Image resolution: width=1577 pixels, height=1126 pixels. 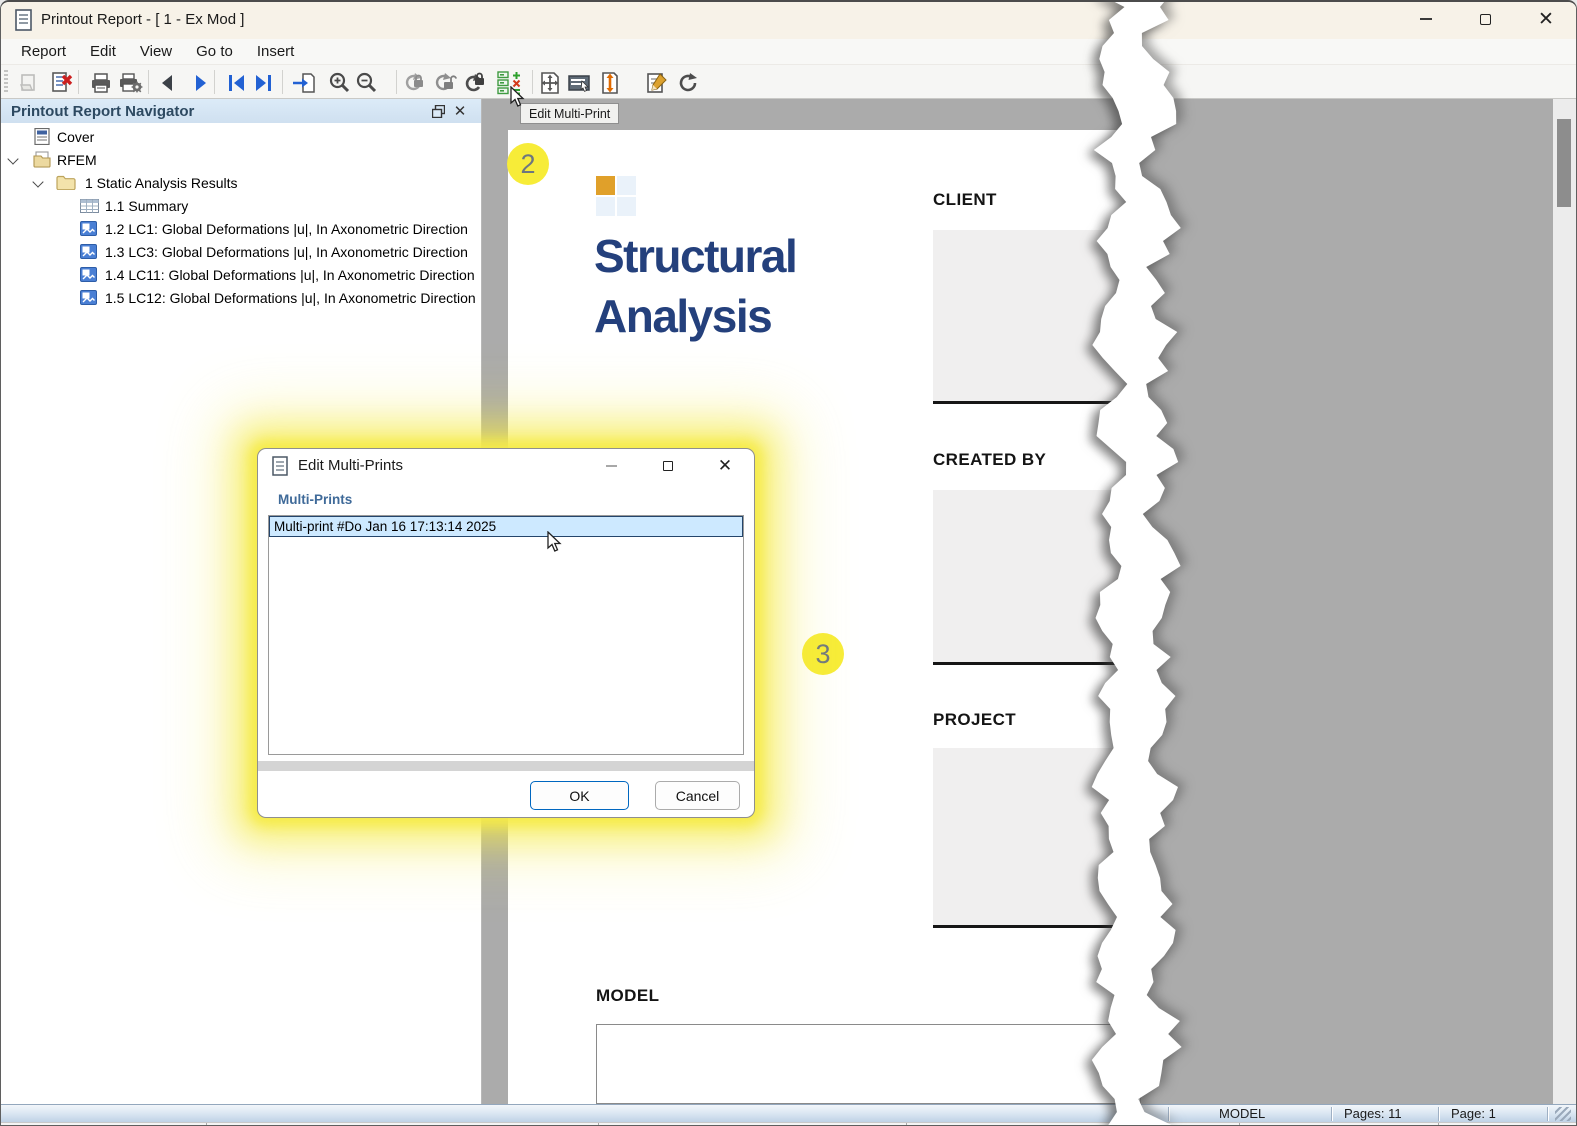 I want to click on menu-insert: Insert, so click(x=276, y=51).